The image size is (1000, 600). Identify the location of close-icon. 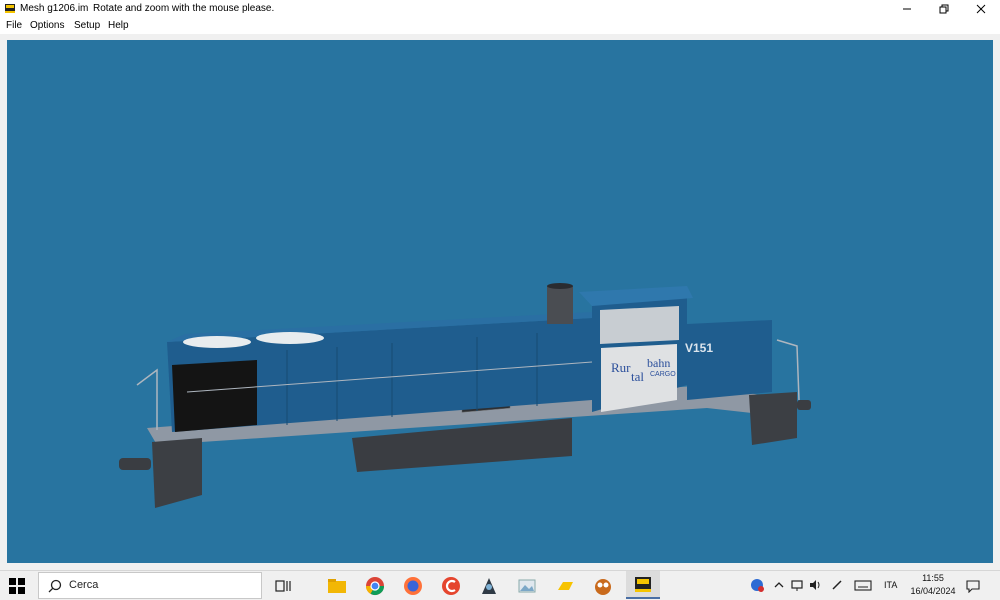
(981, 9).